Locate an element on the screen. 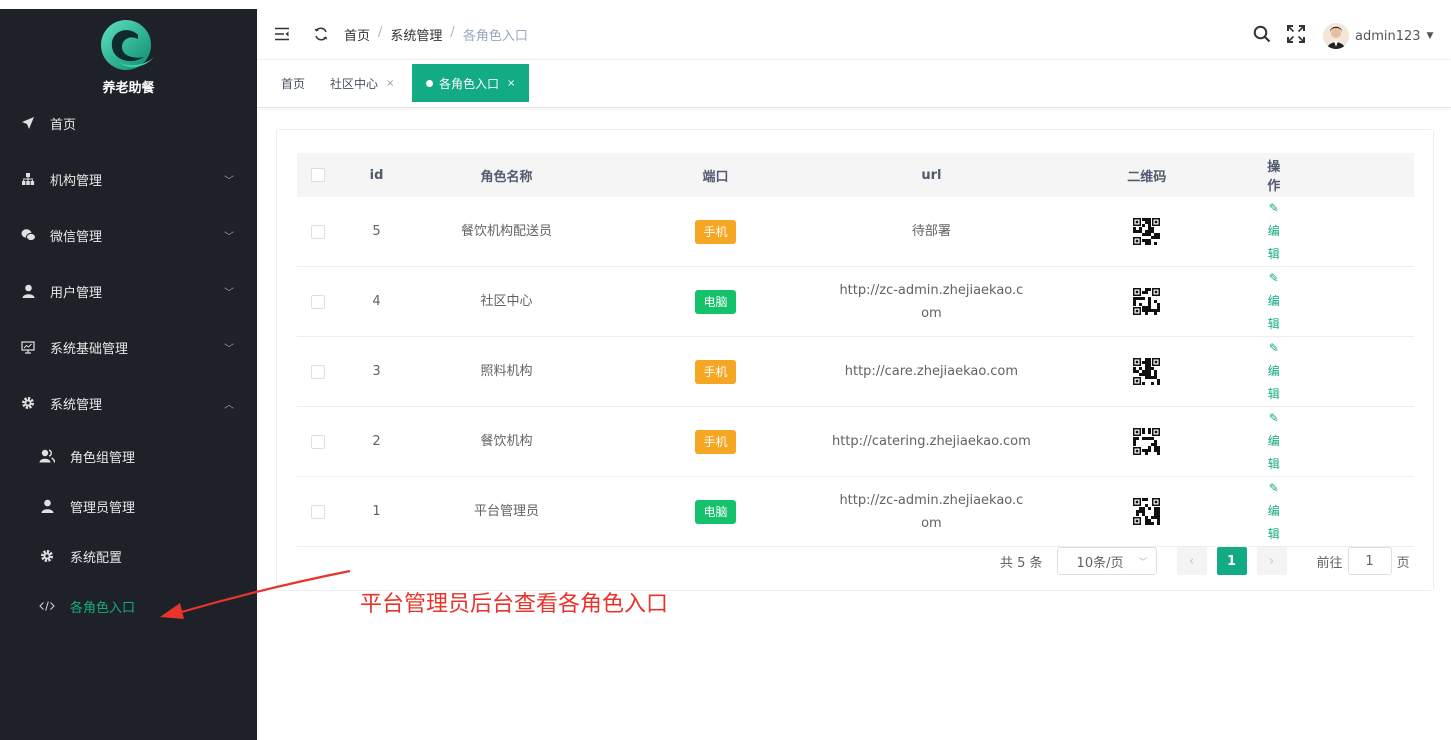  column-header: url is located at coordinates (931, 175).